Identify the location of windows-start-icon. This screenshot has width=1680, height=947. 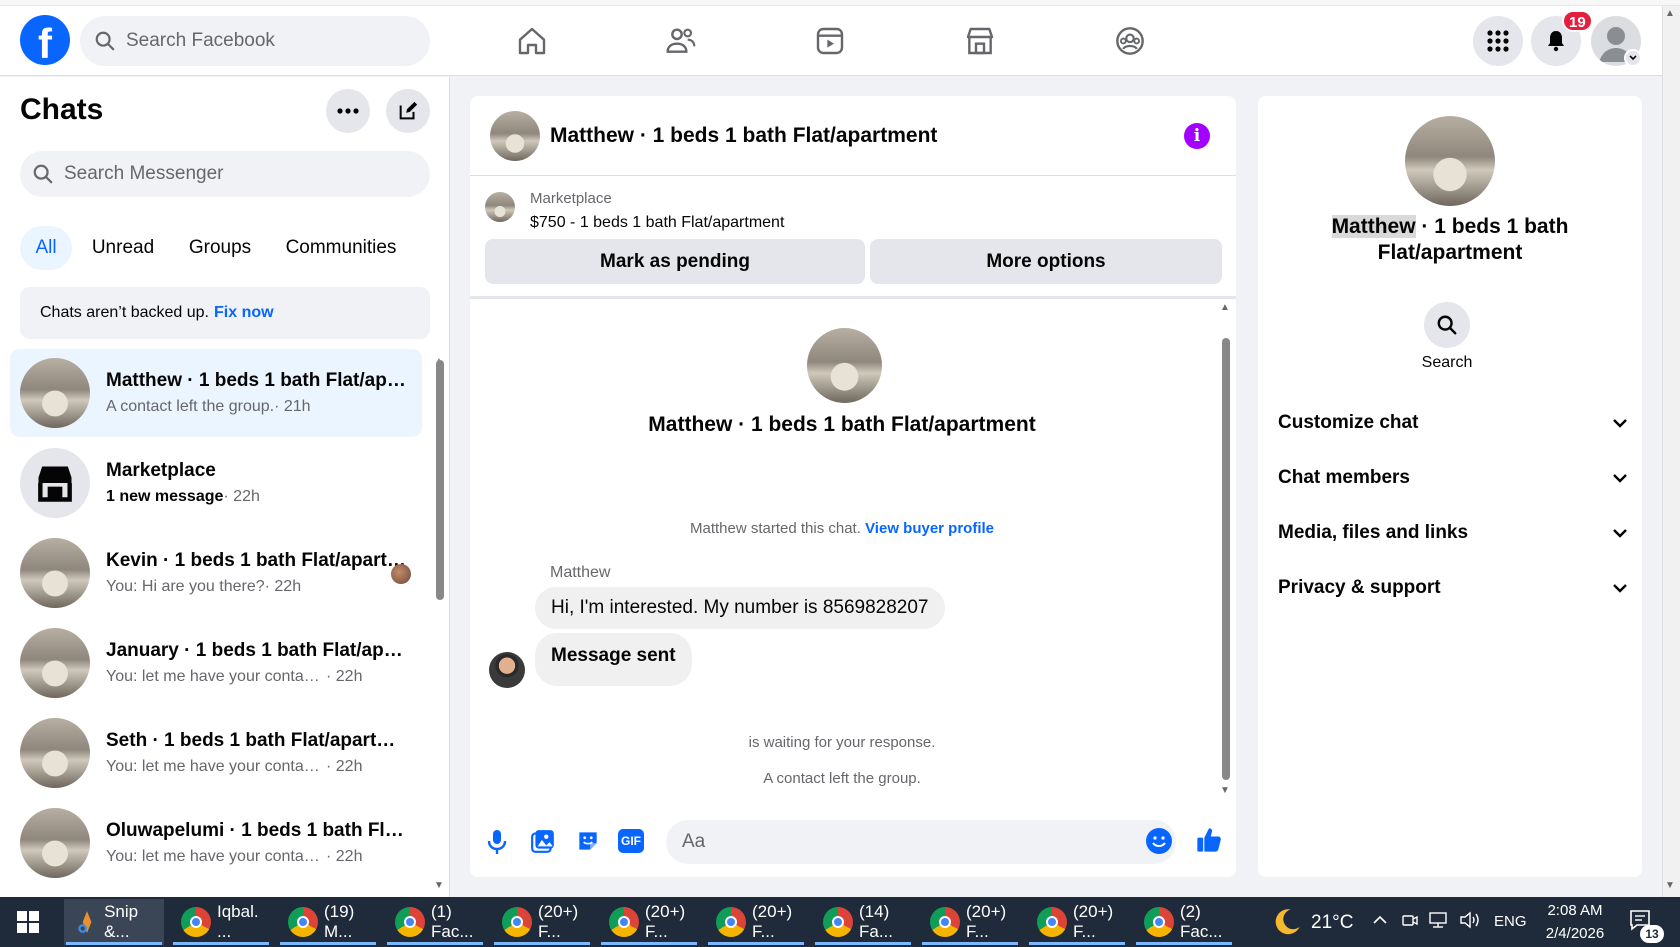
(28, 924).